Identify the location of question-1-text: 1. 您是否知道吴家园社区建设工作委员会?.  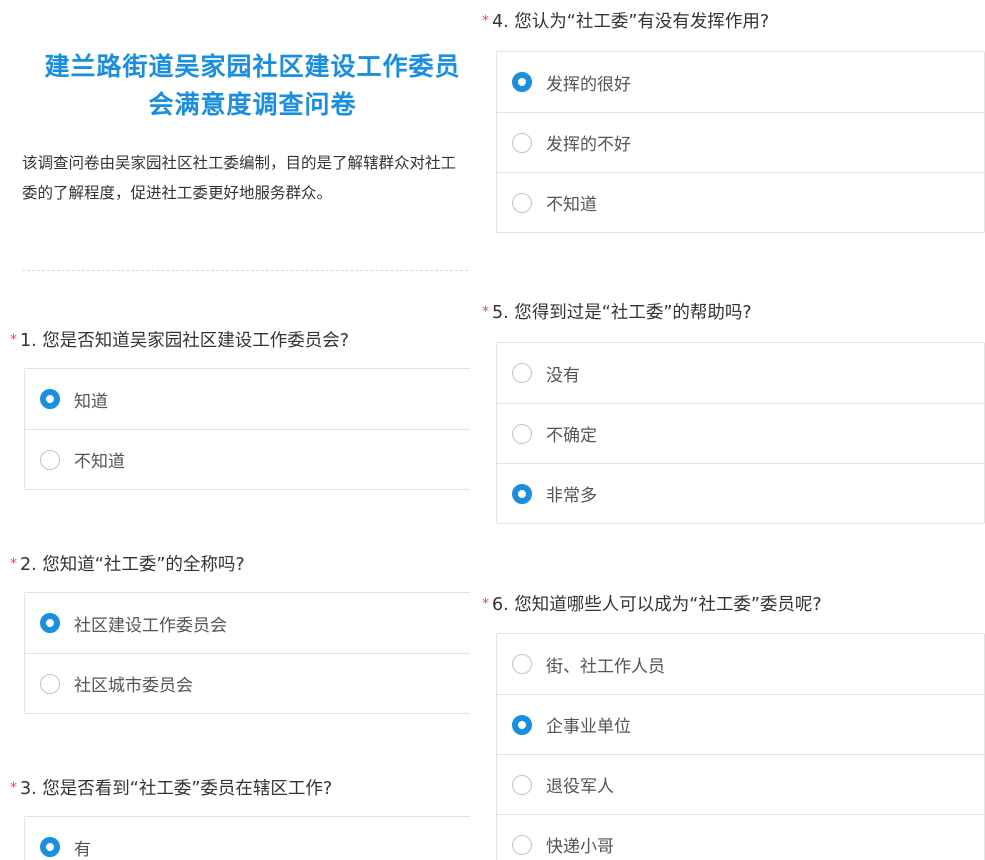
(185, 341).